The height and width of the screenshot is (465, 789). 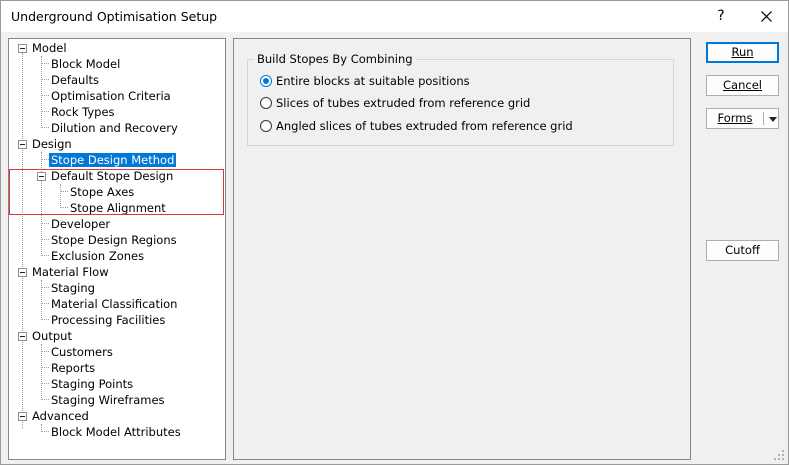 I want to click on resize-grip-icon, so click(x=779, y=455).